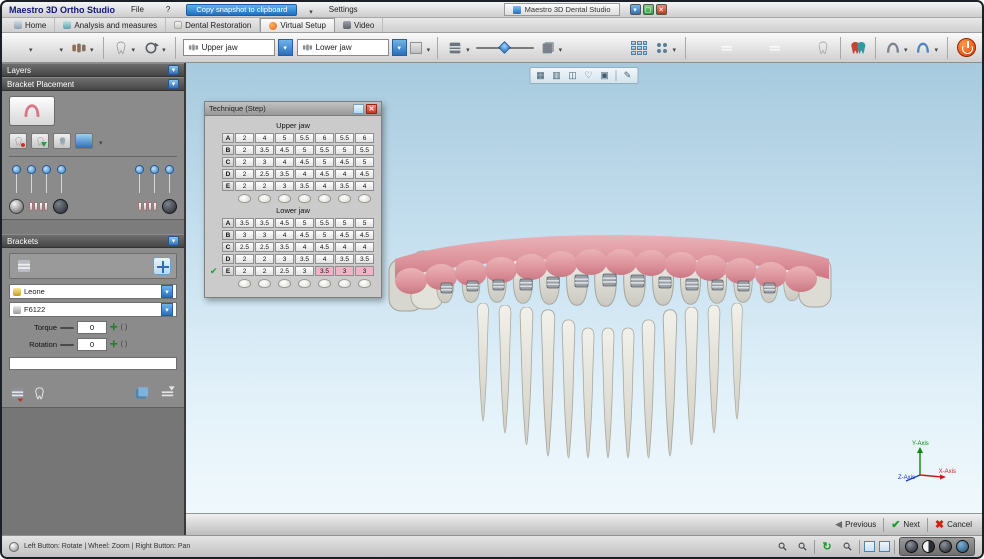  I want to click on textured-mode-button, so click(962, 546).